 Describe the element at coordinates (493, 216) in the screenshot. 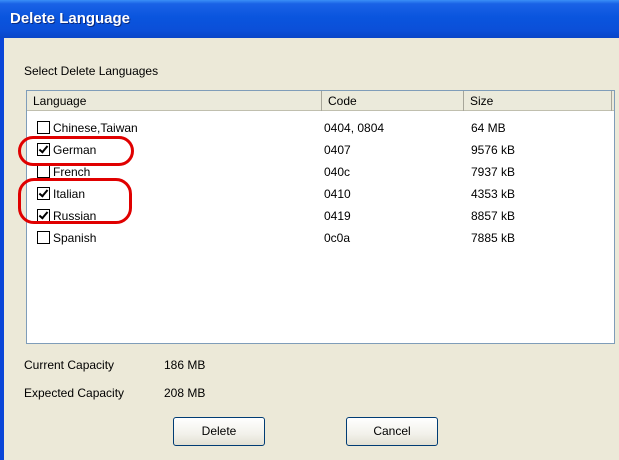

I see `language-size: 8857 kB` at that location.